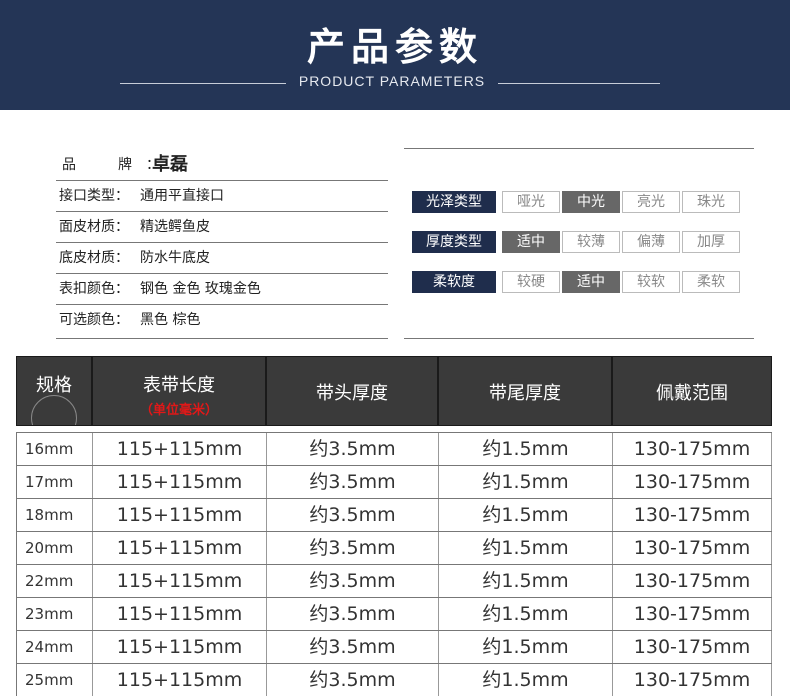  Describe the element at coordinates (591, 202) in the screenshot. I see `option-chip-selected: 中光` at that location.